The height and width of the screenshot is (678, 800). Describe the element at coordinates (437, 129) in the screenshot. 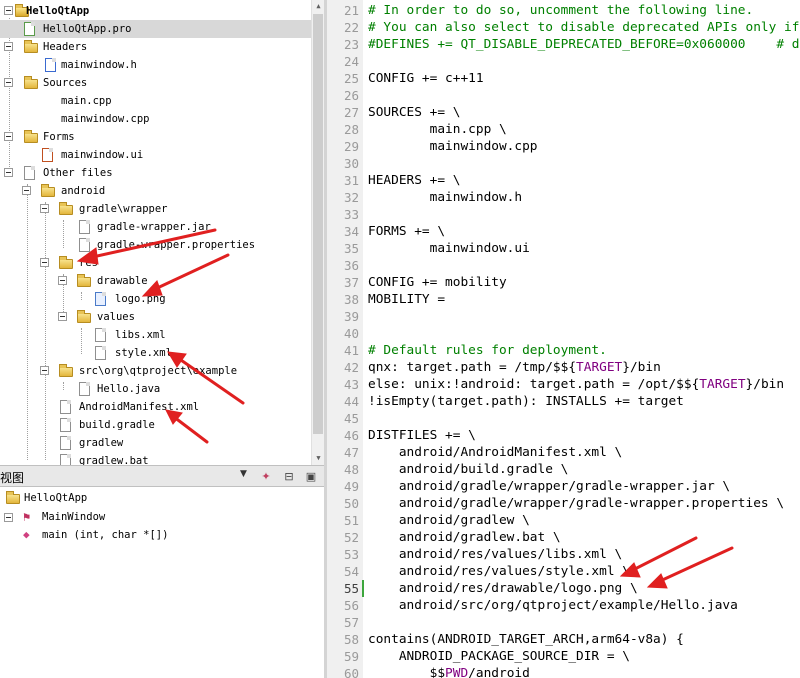

I see `code-line: main.cpp \` at that location.